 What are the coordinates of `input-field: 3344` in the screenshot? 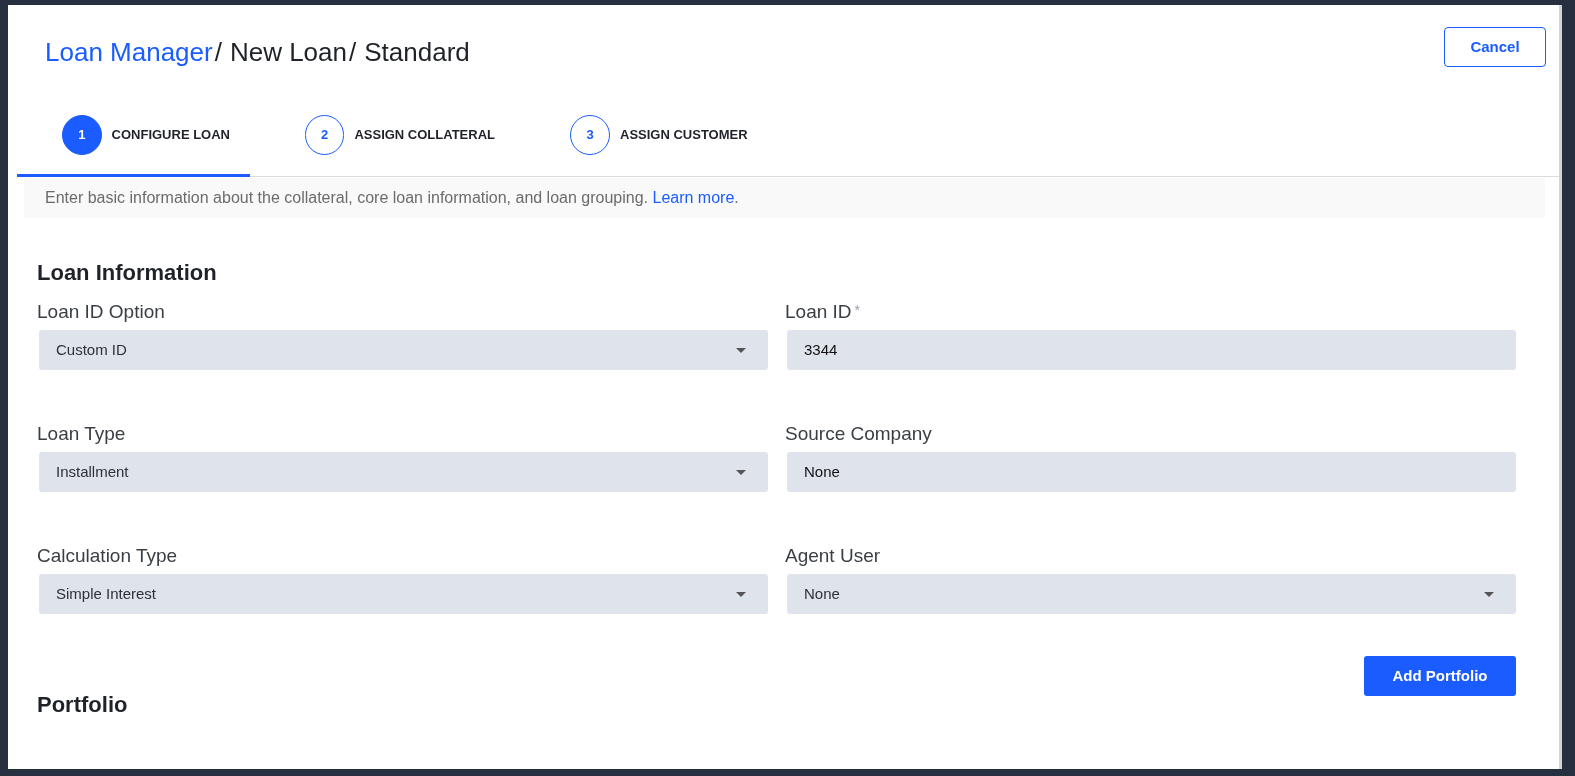 It's located at (1151, 350).